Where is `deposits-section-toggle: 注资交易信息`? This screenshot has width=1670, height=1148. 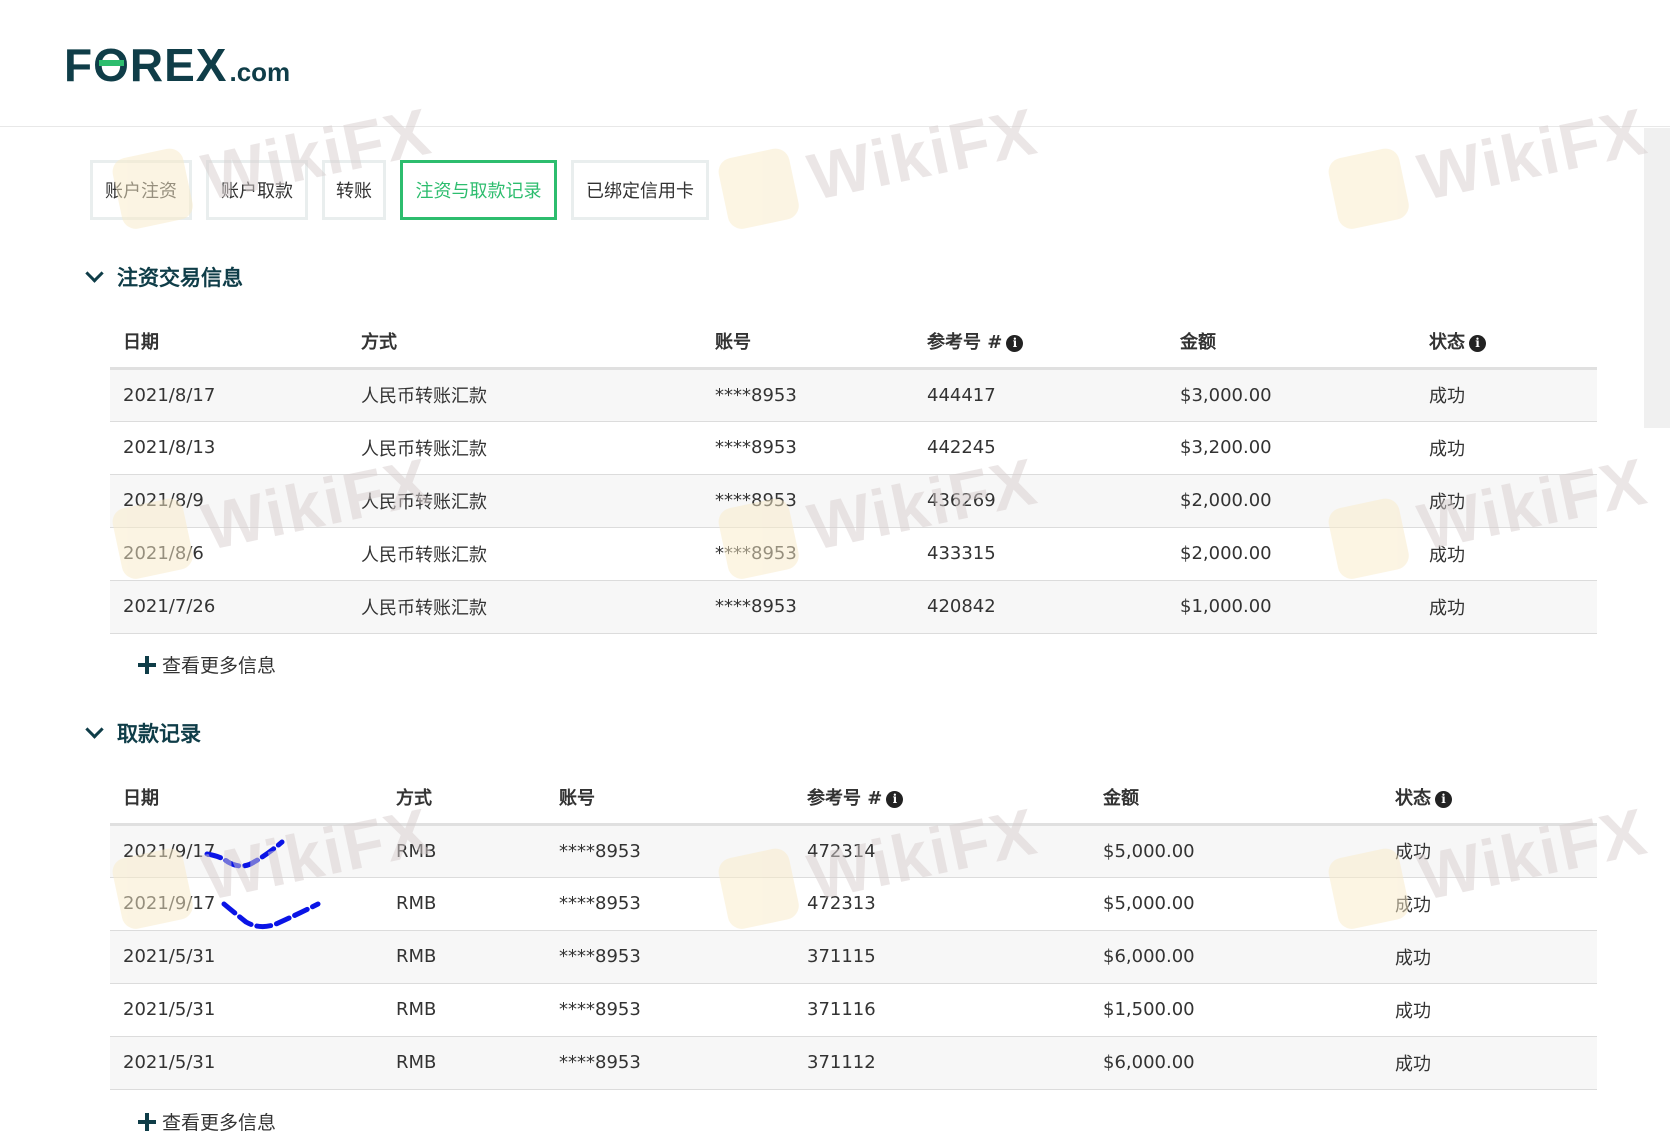 deposits-section-toggle: 注资交易信息 is located at coordinates (164, 277).